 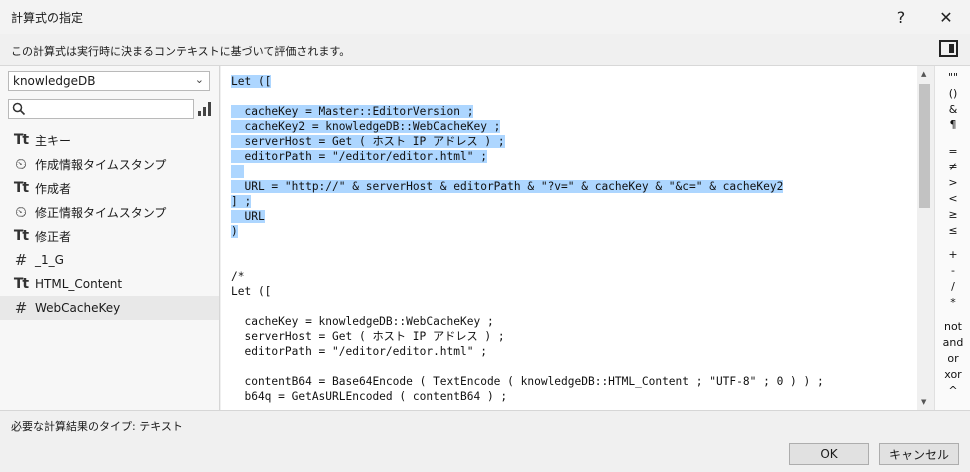 What do you see at coordinates (952, 93) in the screenshot?
I see `operator-button: ()` at bounding box center [952, 93].